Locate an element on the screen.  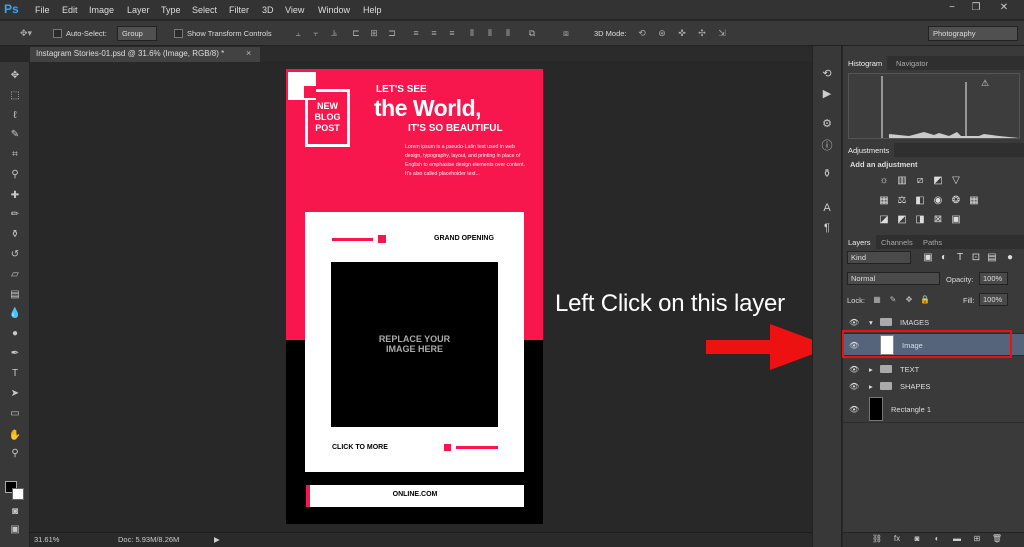
move-tool-icon: ✥ is located at coordinates (15, 76).